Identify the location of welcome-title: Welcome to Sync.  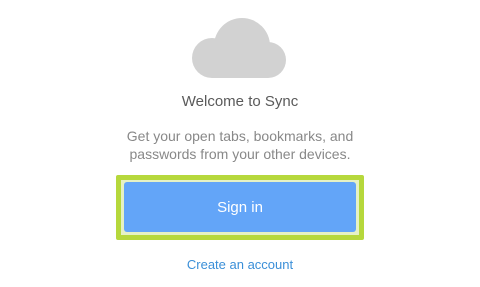
(240, 101).